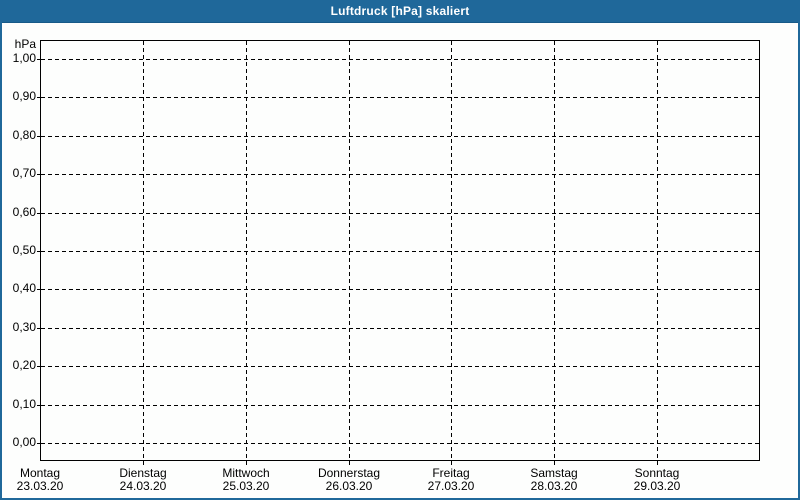 Image resolution: width=800 pixels, height=500 pixels. Describe the element at coordinates (451, 486) in the screenshot. I see `x-tick-date-label: 27.03.20` at that location.